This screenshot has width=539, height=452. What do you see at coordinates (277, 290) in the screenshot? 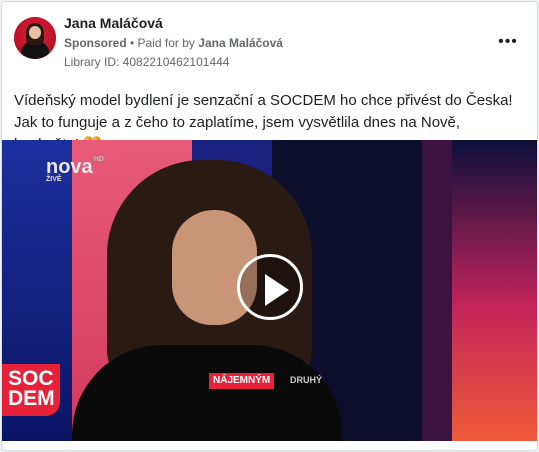
I see `play-icon` at bounding box center [277, 290].